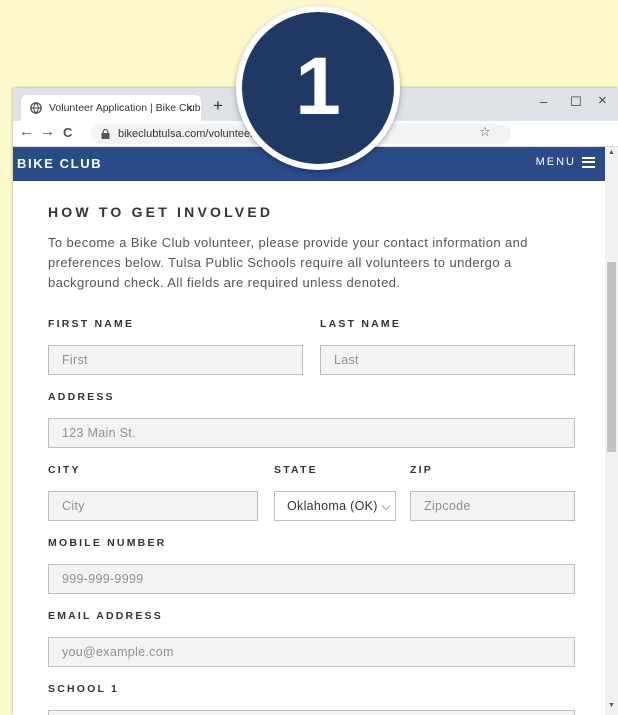 Image resolution: width=618 pixels, height=715 pixels. I want to click on school-1-field, so click(311, 712).